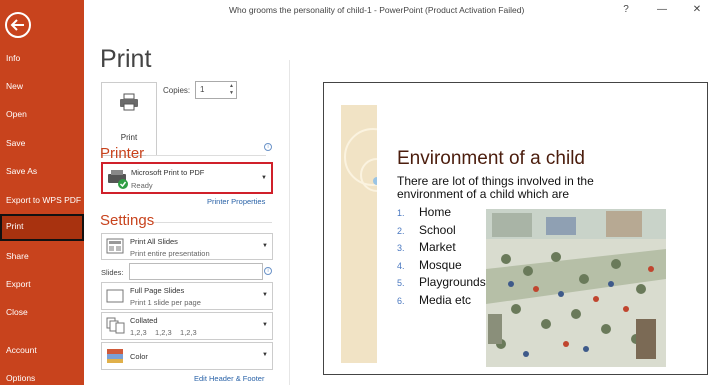 The width and height of the screenshot is (717, 385). I want to click on settings-heading-rule, so click(213, 222).